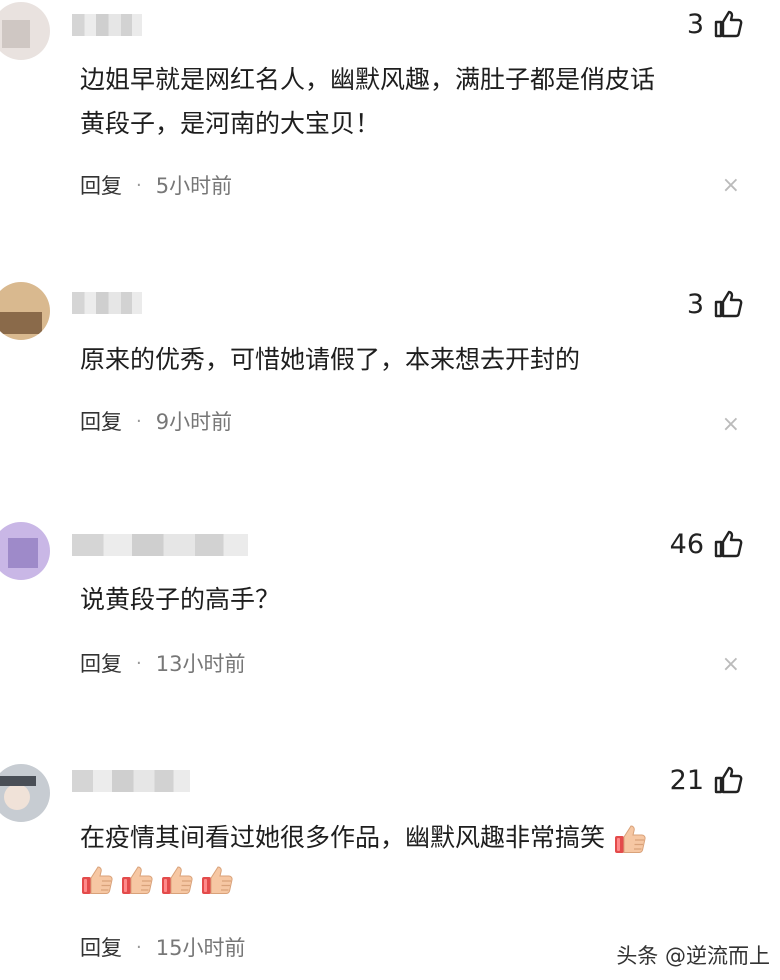 Image resolution: width=780 pixels, height=980 pixels. Describe the element at coordinates (693, 956) in the screenshot. I see `watermark: 头条 @逆流而上` at that location.